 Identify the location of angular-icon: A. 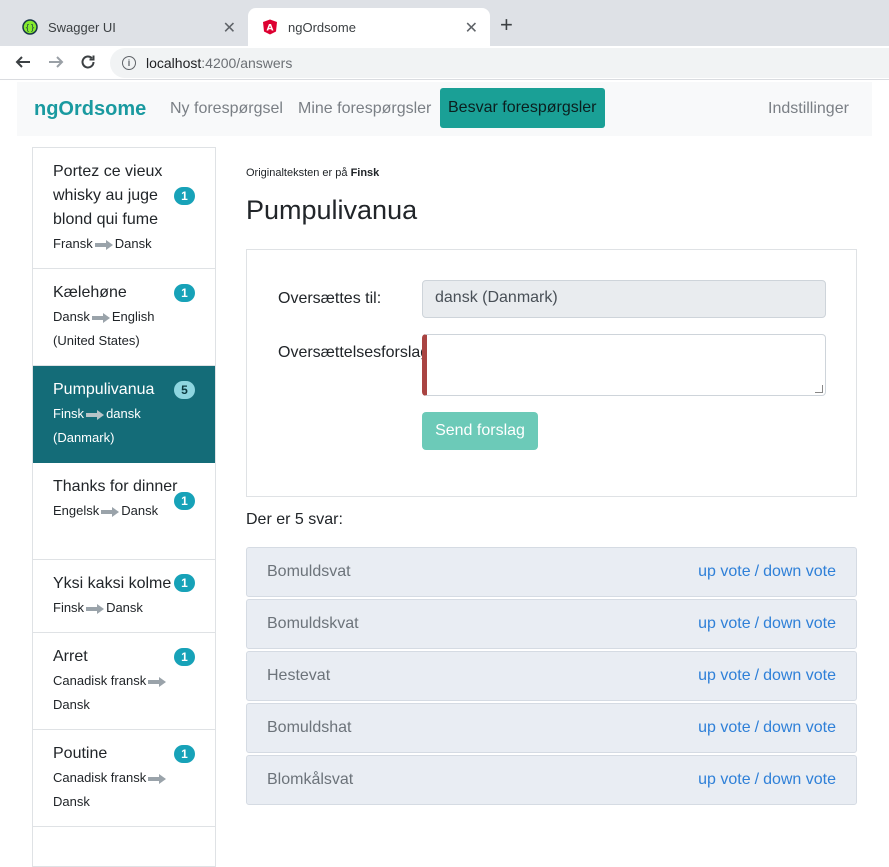
(270, 27).